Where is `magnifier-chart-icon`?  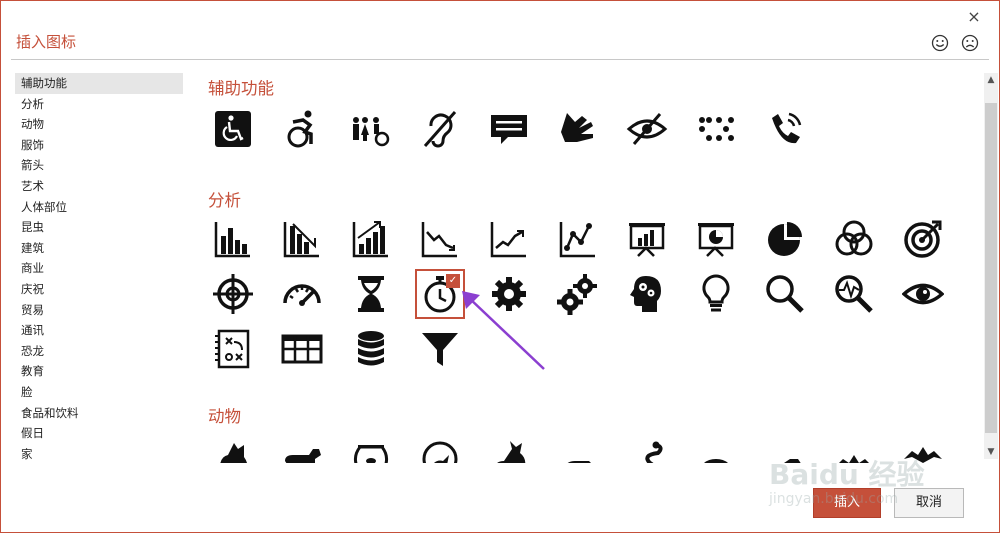
magnifier-chart-icon is located at coordinates (854, 294).